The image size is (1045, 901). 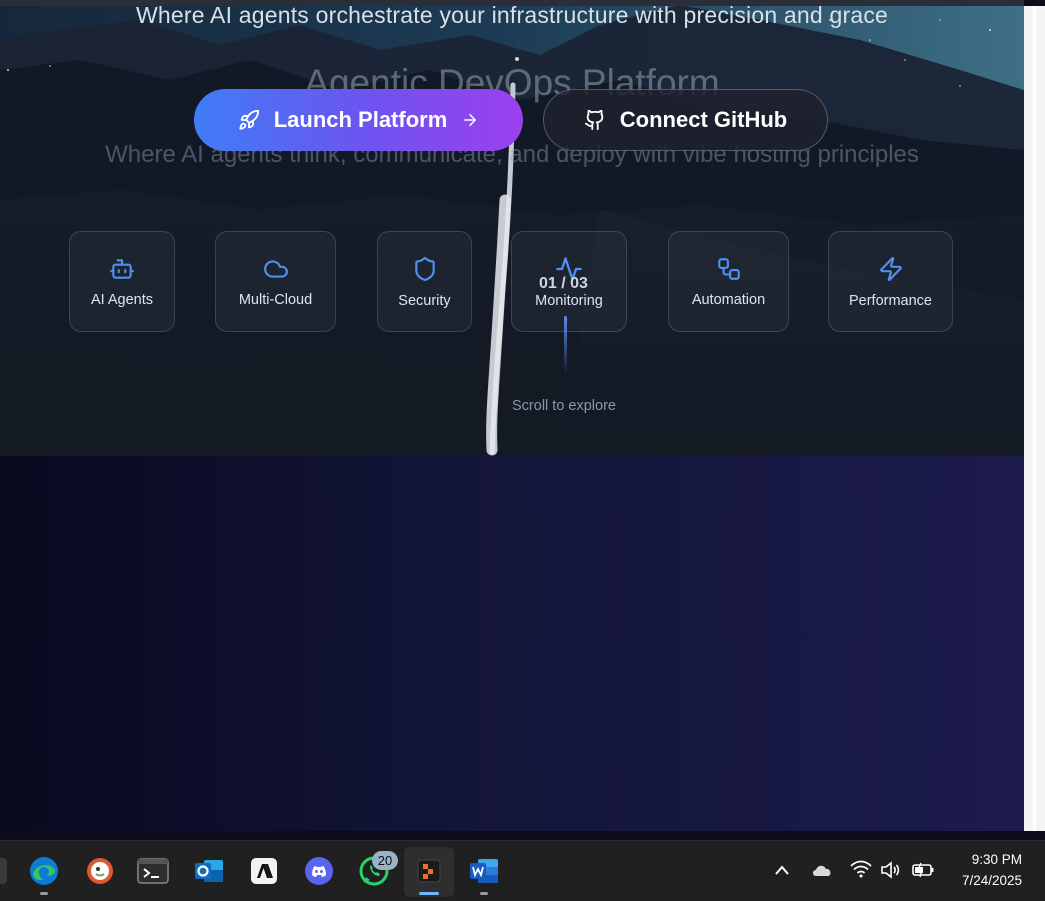 I want to click on scroll-hint: Scroll to explore, so click(x=564, y=406).